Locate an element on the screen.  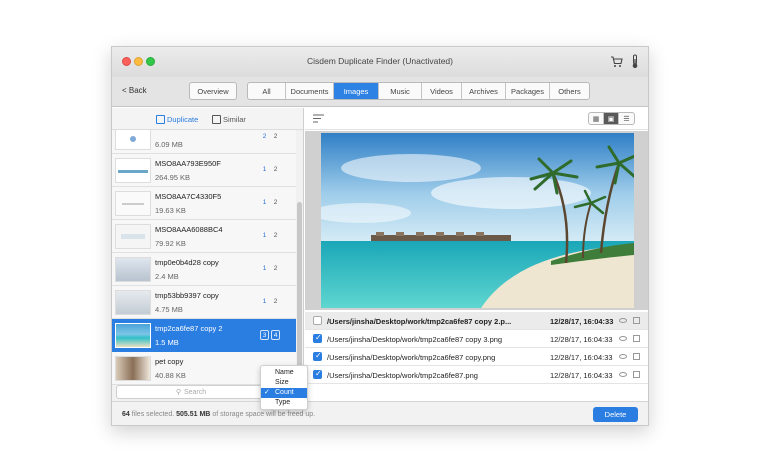
list-view-icon: ☰ is located at coordinates (626, 118).